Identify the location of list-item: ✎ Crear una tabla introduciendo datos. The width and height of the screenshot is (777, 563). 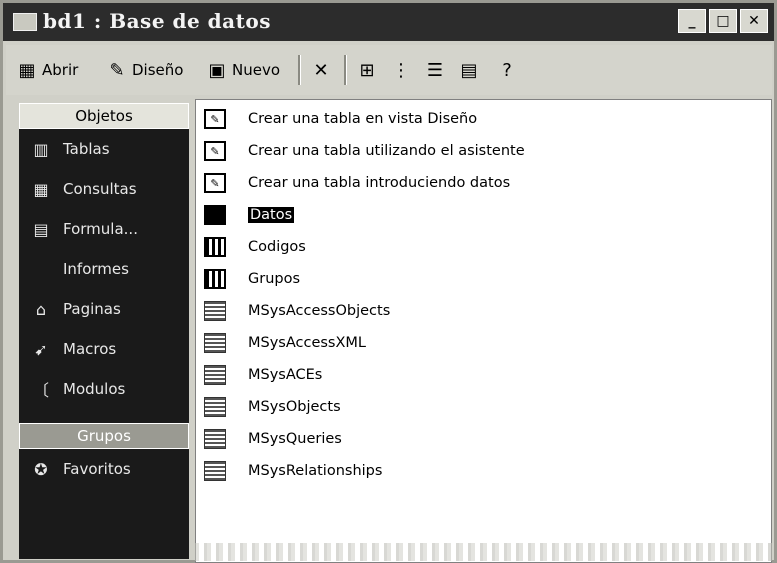
(357, 183).